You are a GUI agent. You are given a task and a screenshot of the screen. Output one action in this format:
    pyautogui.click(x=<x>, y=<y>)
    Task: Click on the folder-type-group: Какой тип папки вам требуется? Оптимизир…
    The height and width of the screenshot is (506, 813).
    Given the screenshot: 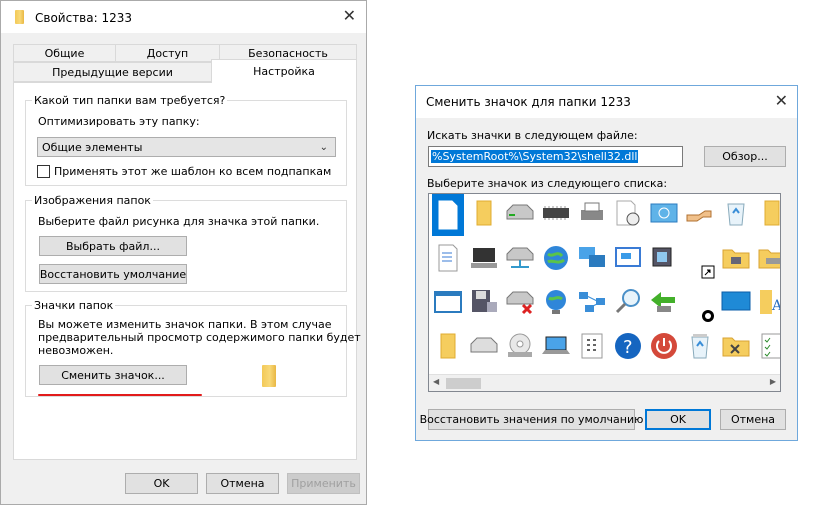 What is the action you would take?
    pyautogui.click(x=186, y=140)
    